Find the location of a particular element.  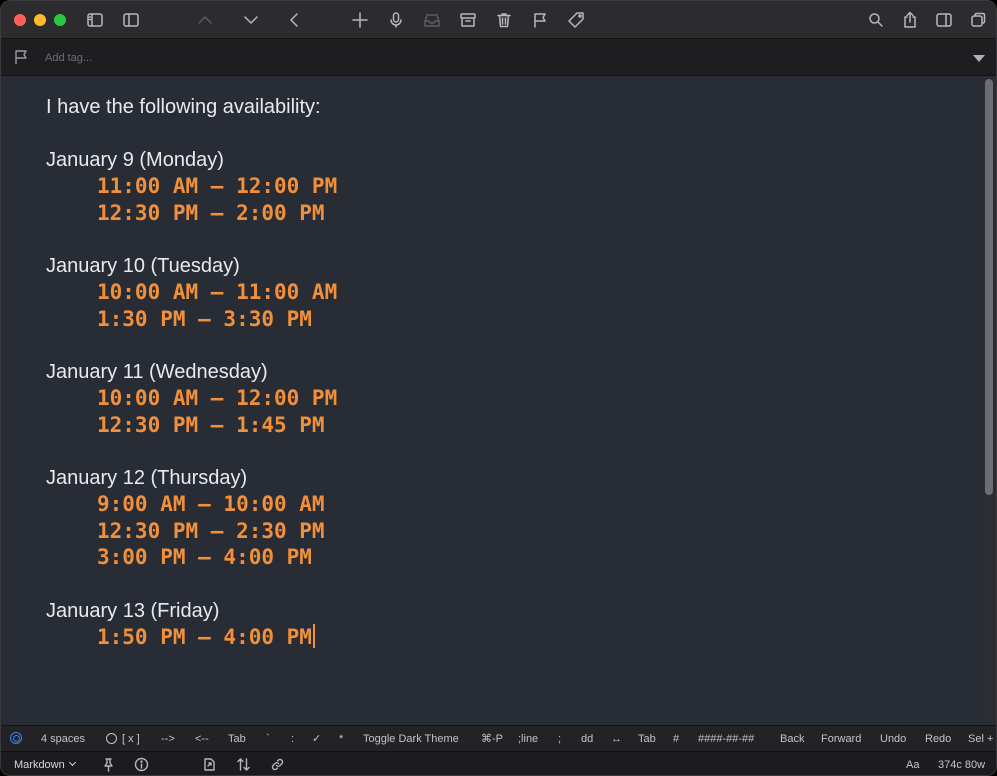

toolbar is located at coordinates (498, 20).